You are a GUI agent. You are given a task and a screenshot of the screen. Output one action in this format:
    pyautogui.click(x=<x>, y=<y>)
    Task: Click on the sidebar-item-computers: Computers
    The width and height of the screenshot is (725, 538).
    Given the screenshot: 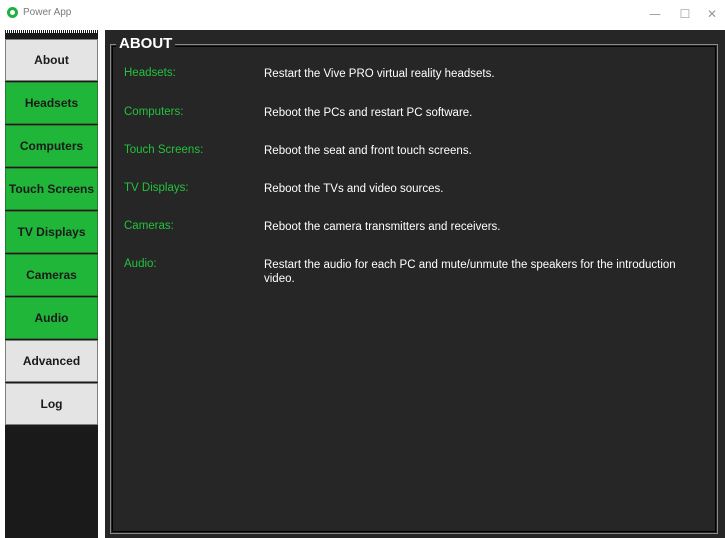 What is the action you would take?
    pyautogui.click(x=51, y=146)
    